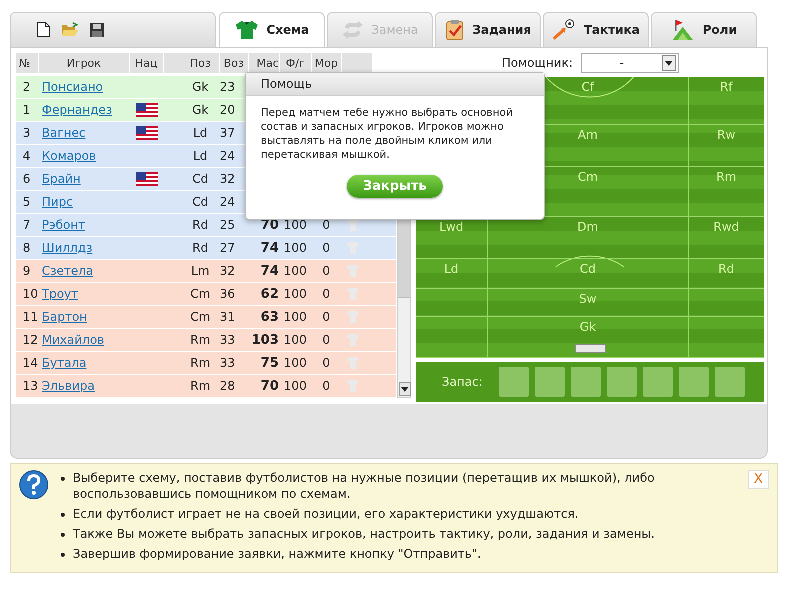 This screenshot has width=785, height=591. Describe the element at coordinates (146, 63) in the screenshot. I see `column-header: Нац` at that location.